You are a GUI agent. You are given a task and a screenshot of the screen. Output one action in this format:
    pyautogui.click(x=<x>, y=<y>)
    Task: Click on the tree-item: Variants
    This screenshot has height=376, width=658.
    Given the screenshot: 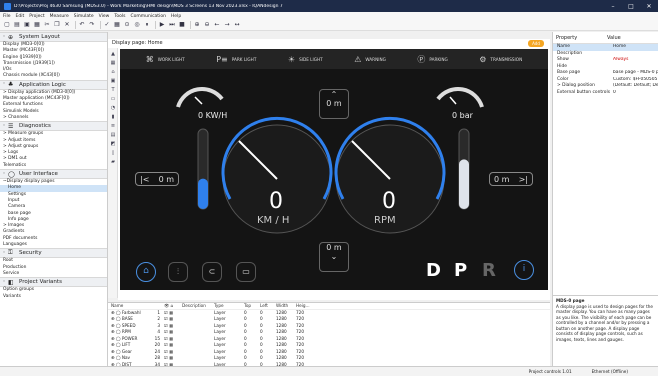 What is the action you would take?
    pyautogui.click(x=53, y=297)
    